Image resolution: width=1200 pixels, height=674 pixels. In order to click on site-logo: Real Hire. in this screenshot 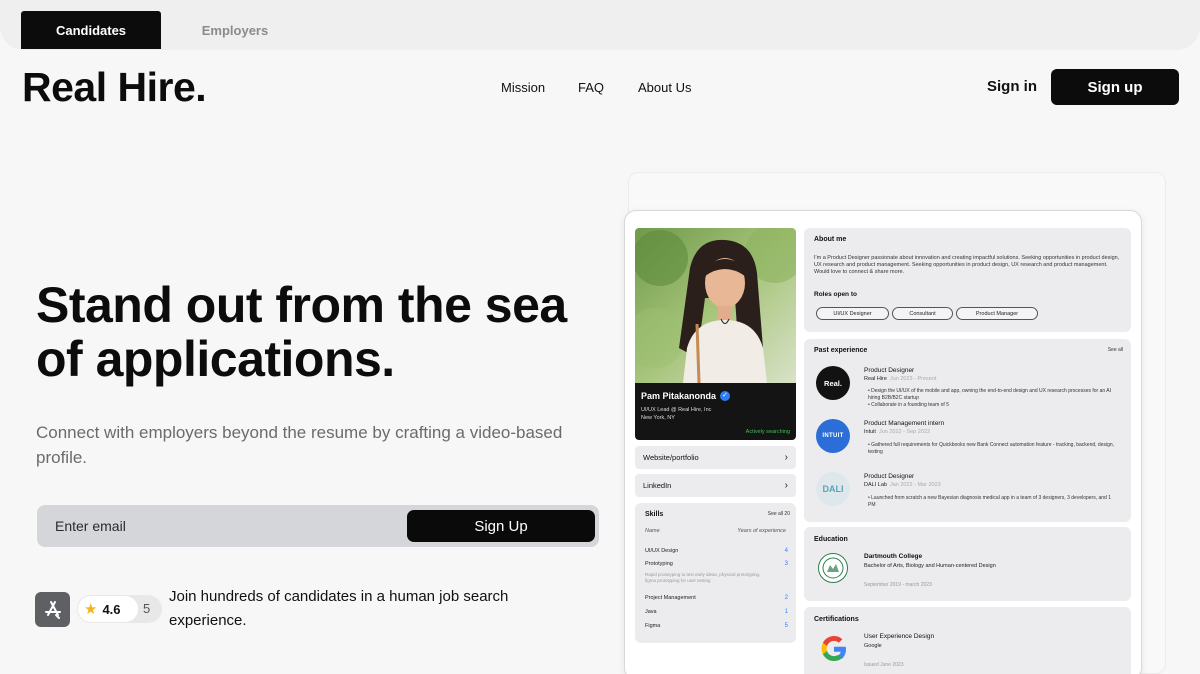, I will do `click(114, 87)`.